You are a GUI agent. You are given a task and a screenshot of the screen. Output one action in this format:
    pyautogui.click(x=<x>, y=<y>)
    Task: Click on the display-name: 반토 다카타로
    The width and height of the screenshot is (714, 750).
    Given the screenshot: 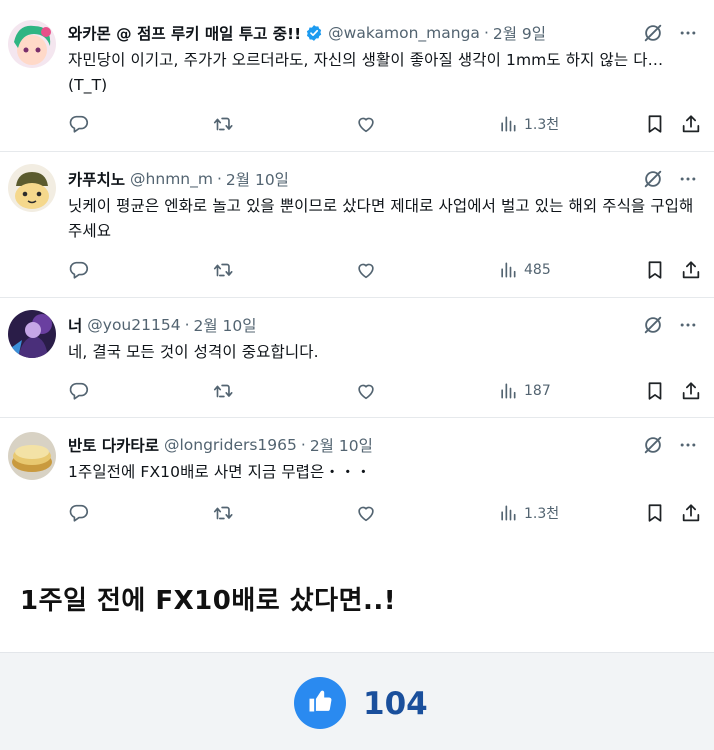 What is the action you would take?
    pyautogui.click(x=113, y=445)
    